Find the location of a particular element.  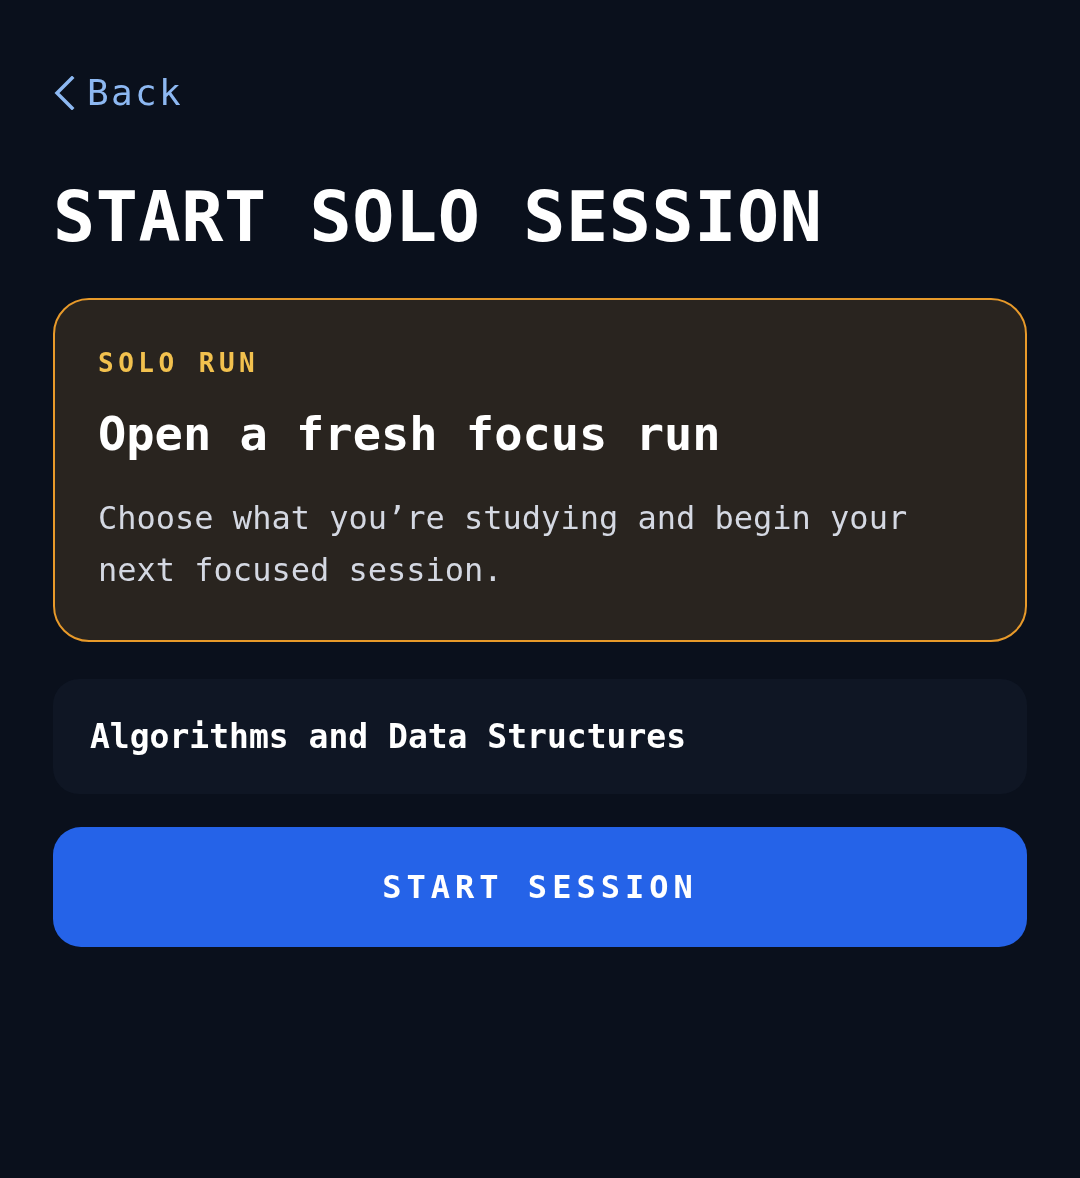

page-title: START SOLO SESSION is located at coordinates (438, 217).